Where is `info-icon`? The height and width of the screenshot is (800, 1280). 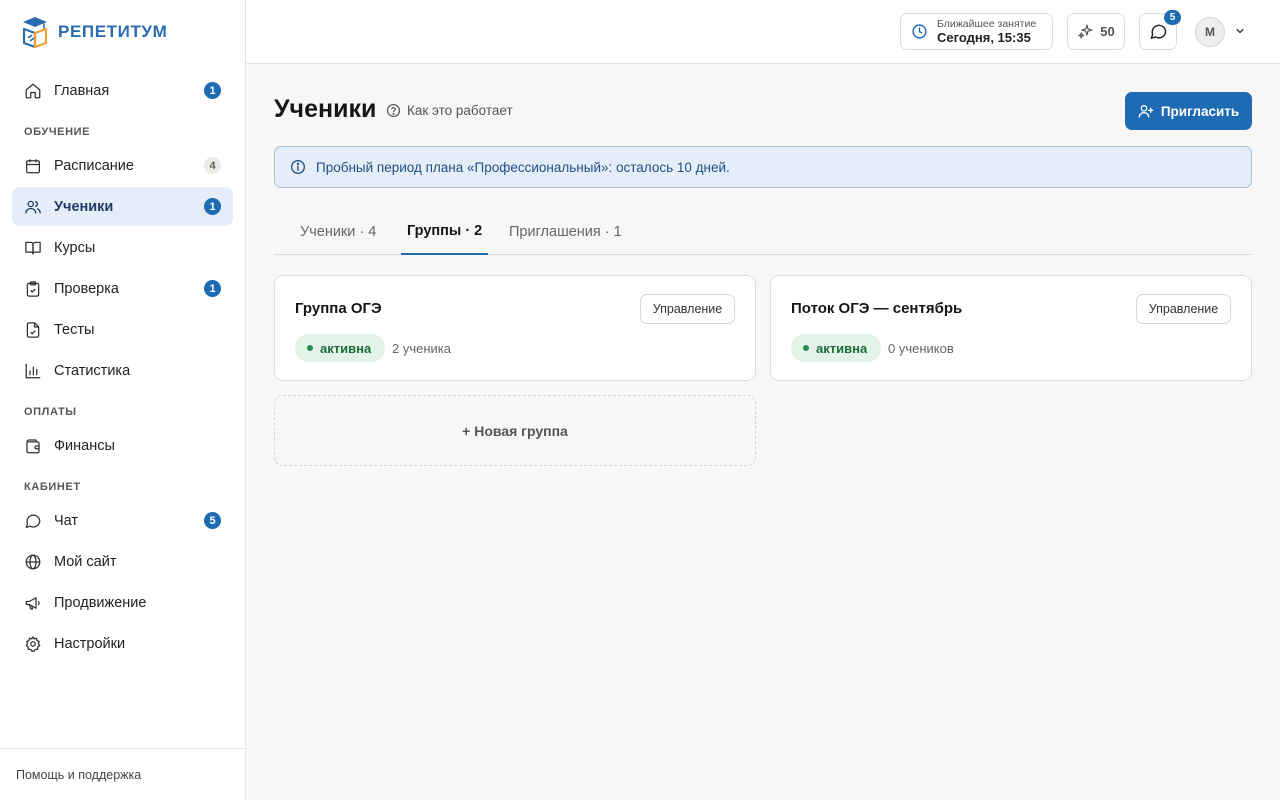 info-icon is located at coordinates (298, 167).